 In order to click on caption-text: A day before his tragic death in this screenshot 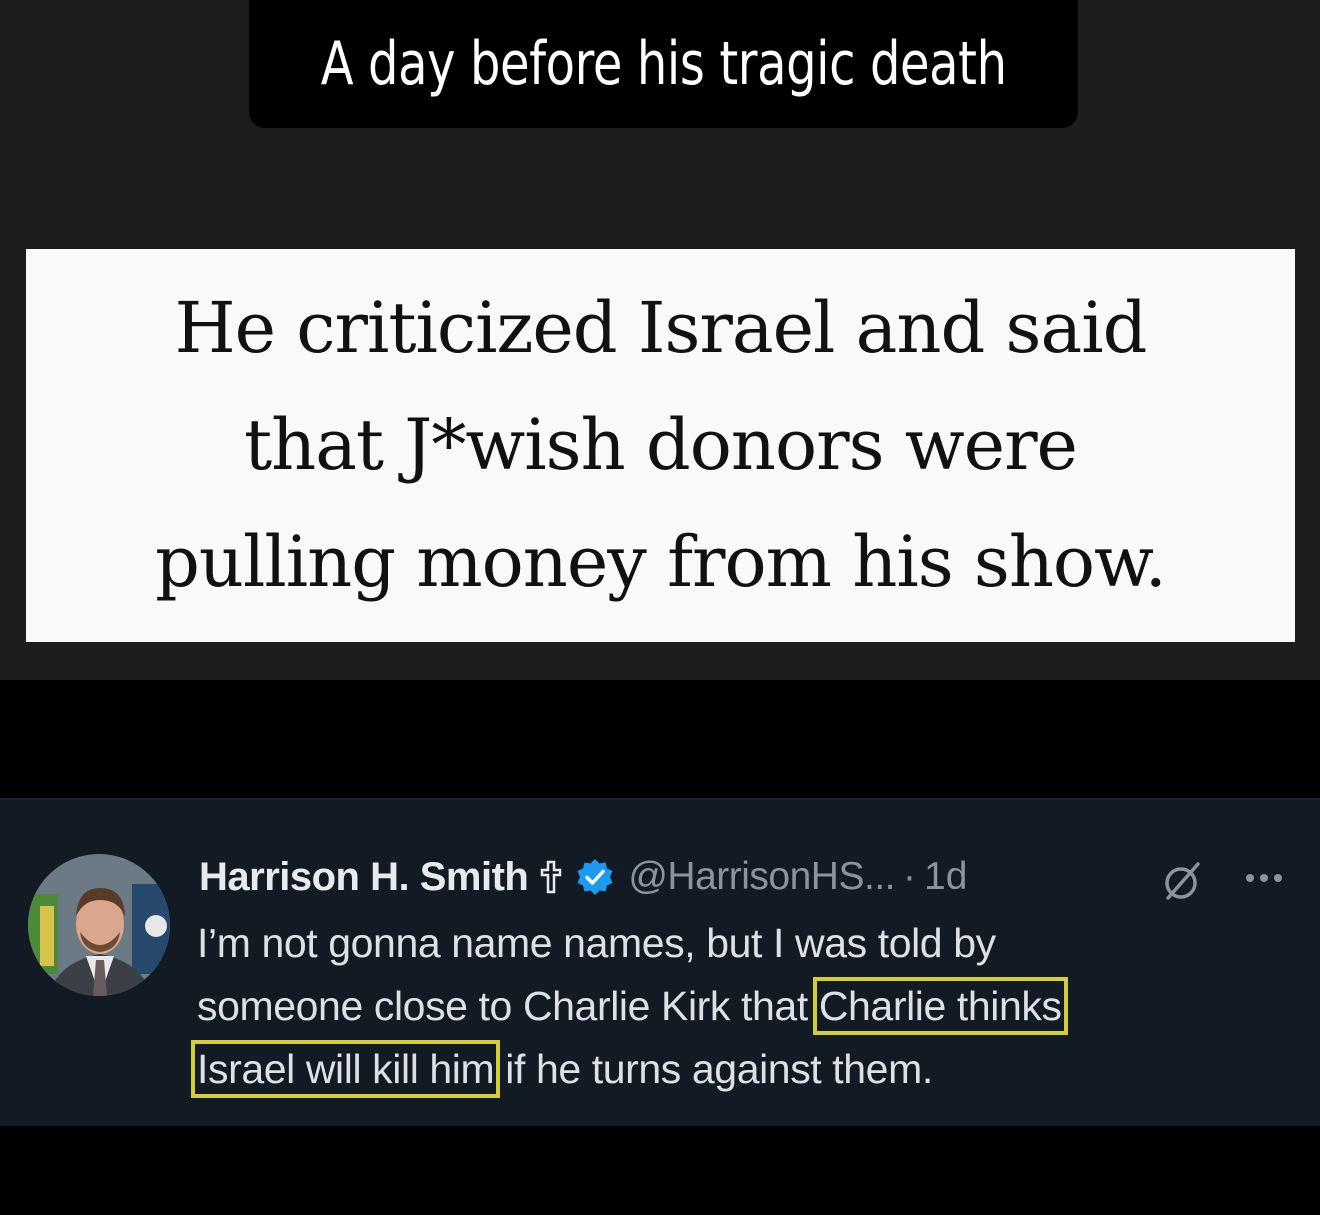, I will do `click(663, 64)`.